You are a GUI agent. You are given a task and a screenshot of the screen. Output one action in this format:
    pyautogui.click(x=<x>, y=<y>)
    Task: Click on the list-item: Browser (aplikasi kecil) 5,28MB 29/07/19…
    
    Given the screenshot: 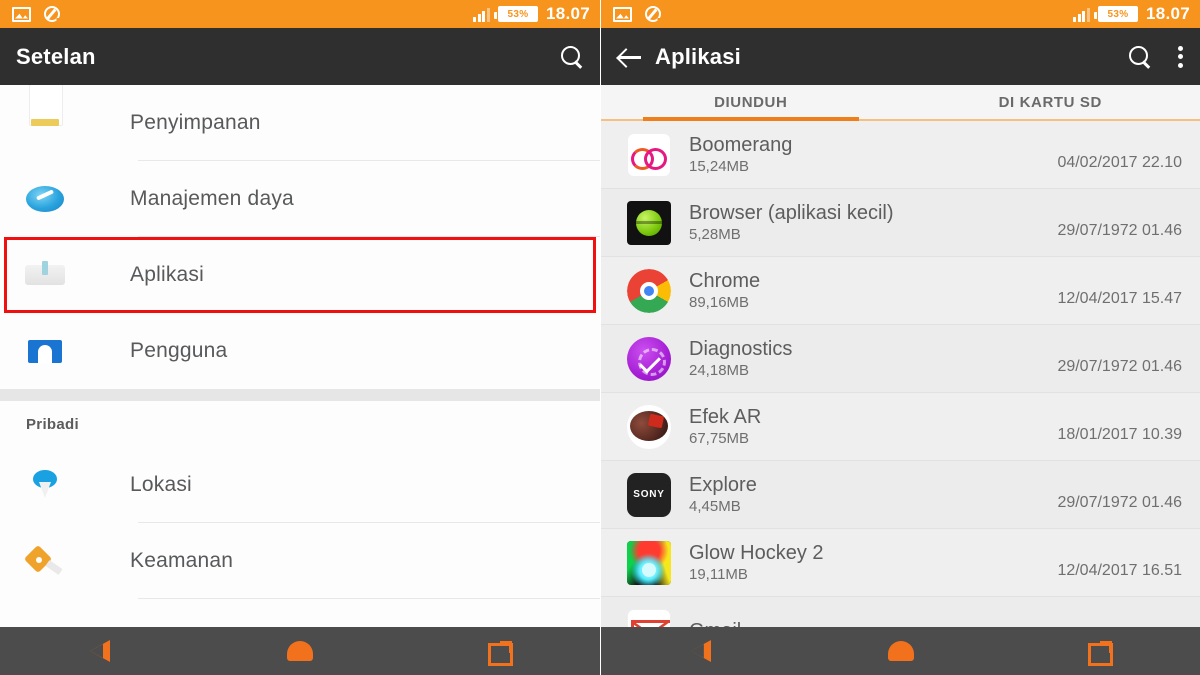 What is the action you would take?
    pyautogui.click(x=900, y=223)
    